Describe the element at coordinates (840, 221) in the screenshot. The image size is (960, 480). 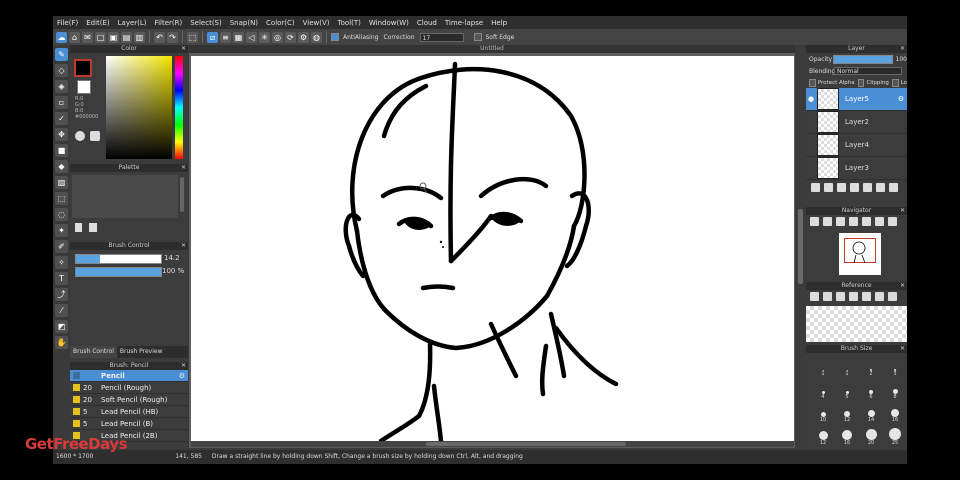
I see `actual-size-icon` at that location.